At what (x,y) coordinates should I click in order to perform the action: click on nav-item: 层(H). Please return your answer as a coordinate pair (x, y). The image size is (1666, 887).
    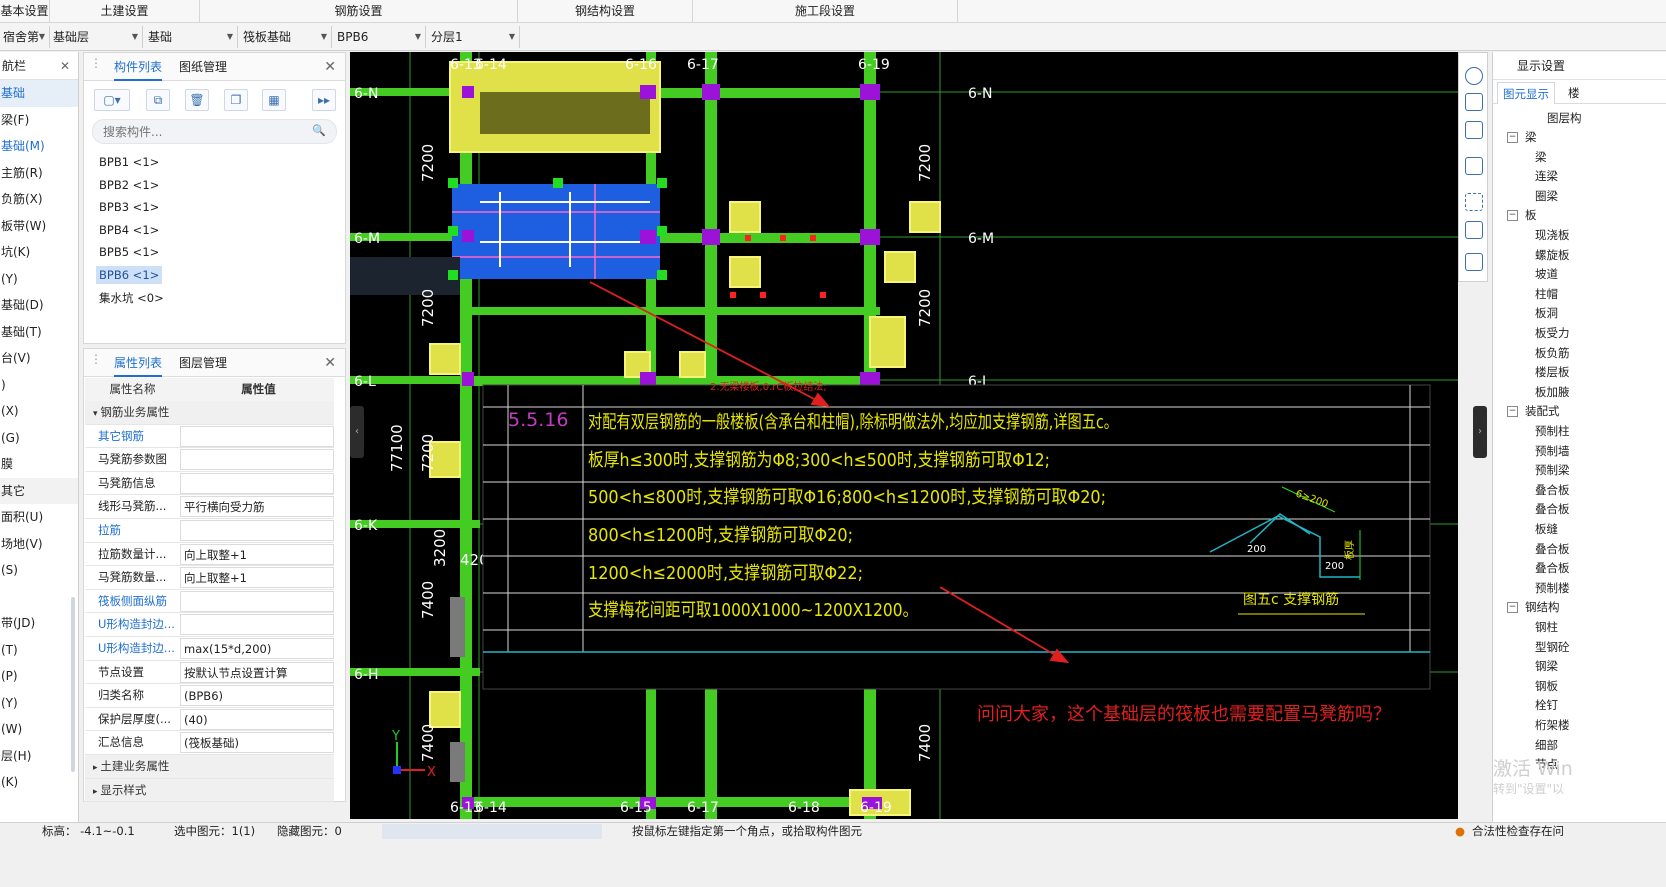
    Looking at the image, I should click on (39, 756).